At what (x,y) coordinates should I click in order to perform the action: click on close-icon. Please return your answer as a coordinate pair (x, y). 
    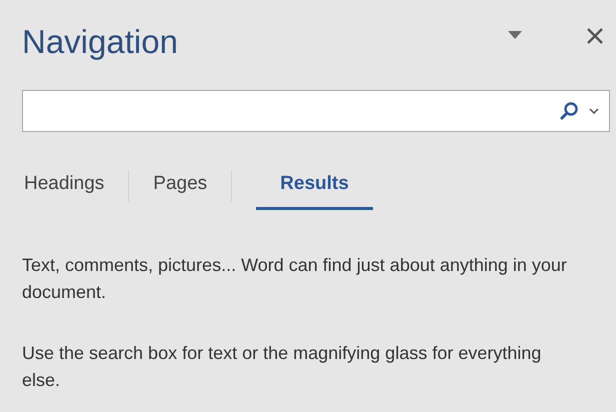
    Looking at the image, I should click on (595, 36).